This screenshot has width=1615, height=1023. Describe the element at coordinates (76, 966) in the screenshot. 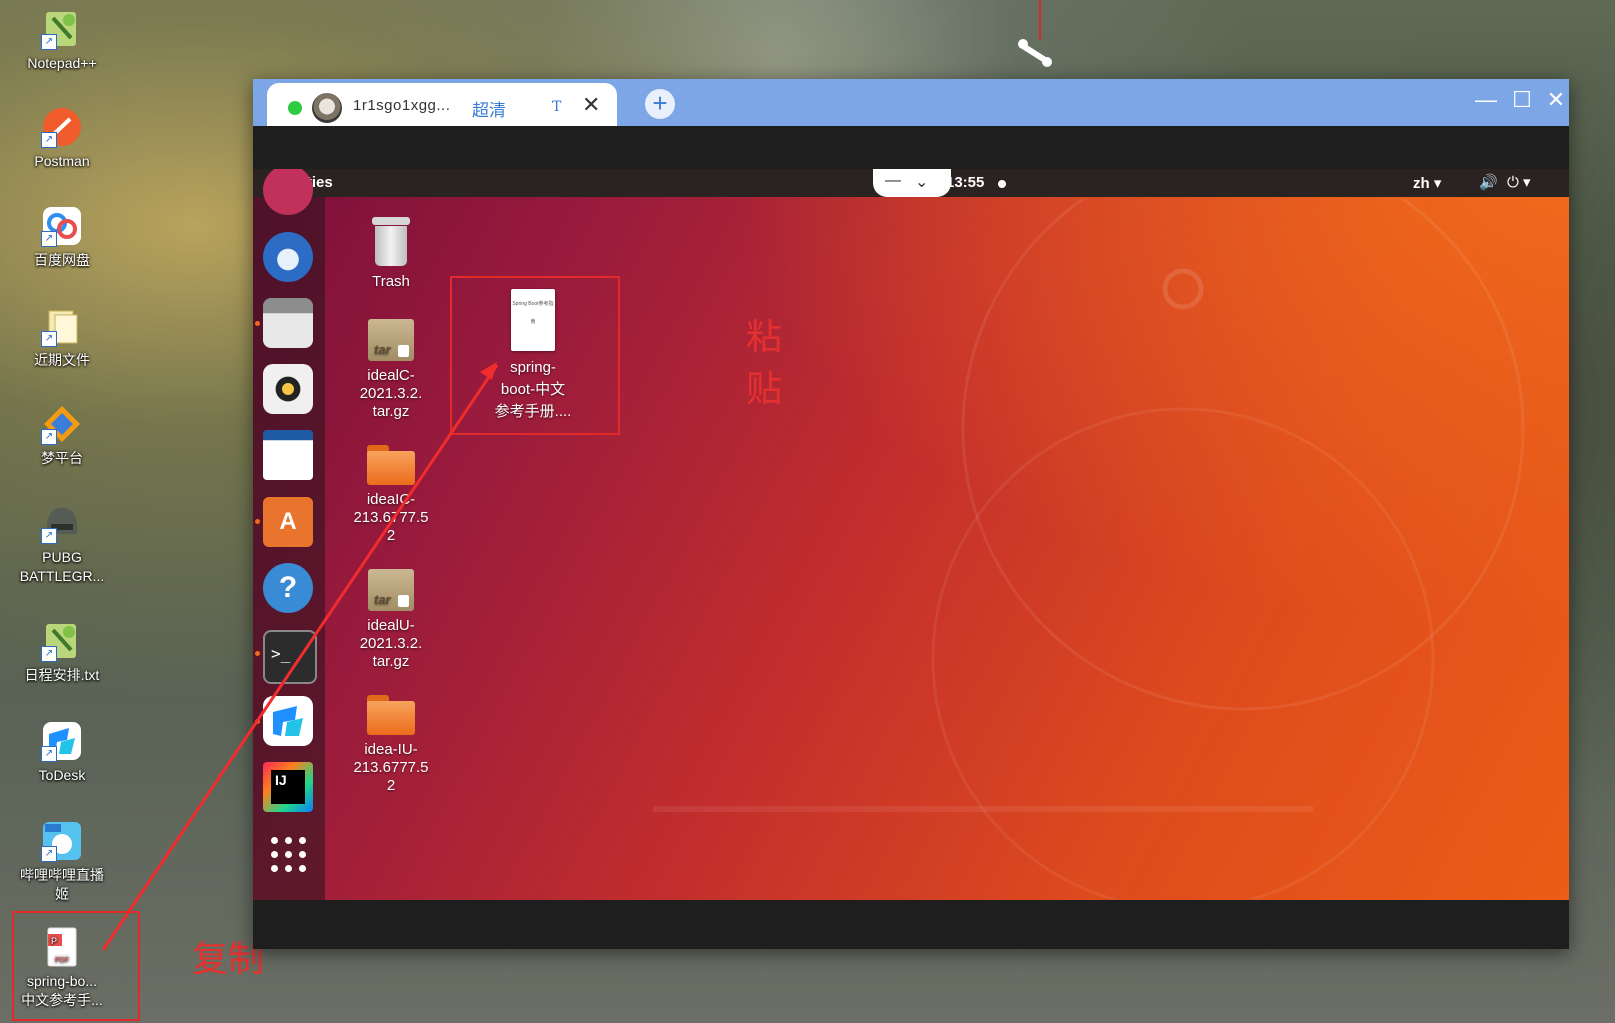

I see `copy-selection-box` at that location.